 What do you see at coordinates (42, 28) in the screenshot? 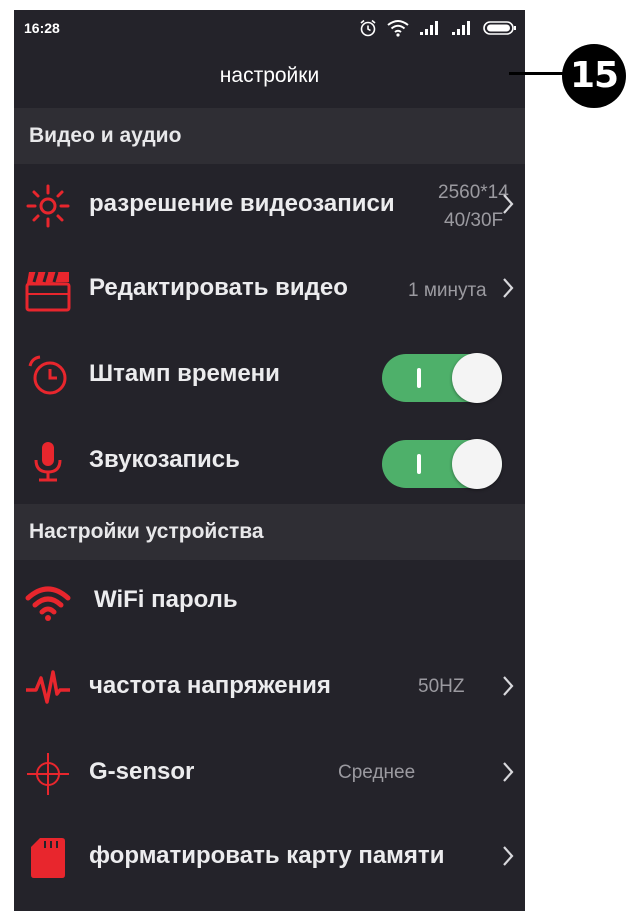
I see `status-time: 16:28` at bounding box center [42, 28].